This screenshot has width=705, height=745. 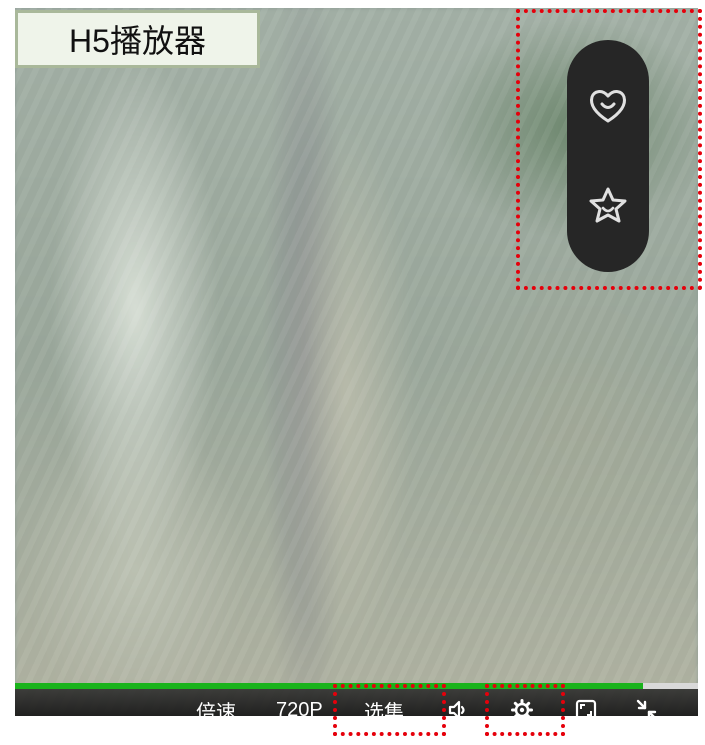 I want to click on speed-label: 倍速, so click(x=216, y=712).